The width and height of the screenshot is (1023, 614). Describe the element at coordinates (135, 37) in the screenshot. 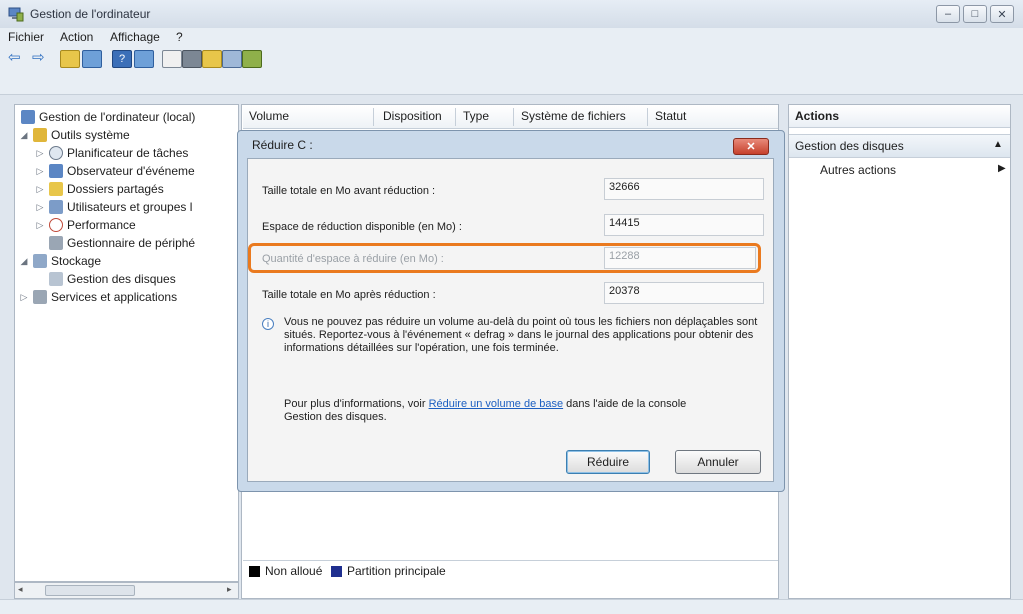

I see `menu-affichage: Affichage` at that location.